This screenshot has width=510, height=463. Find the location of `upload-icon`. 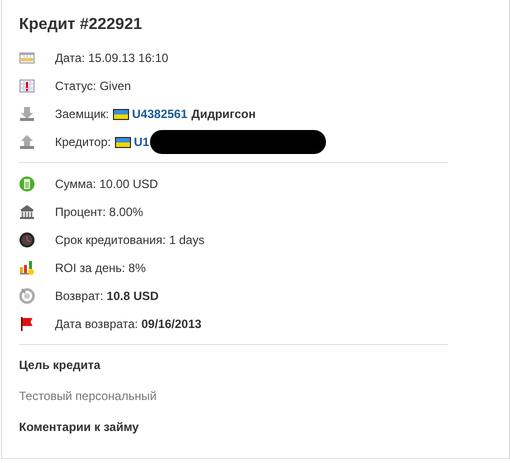

upload-icon is located at coordinates (27, 142).